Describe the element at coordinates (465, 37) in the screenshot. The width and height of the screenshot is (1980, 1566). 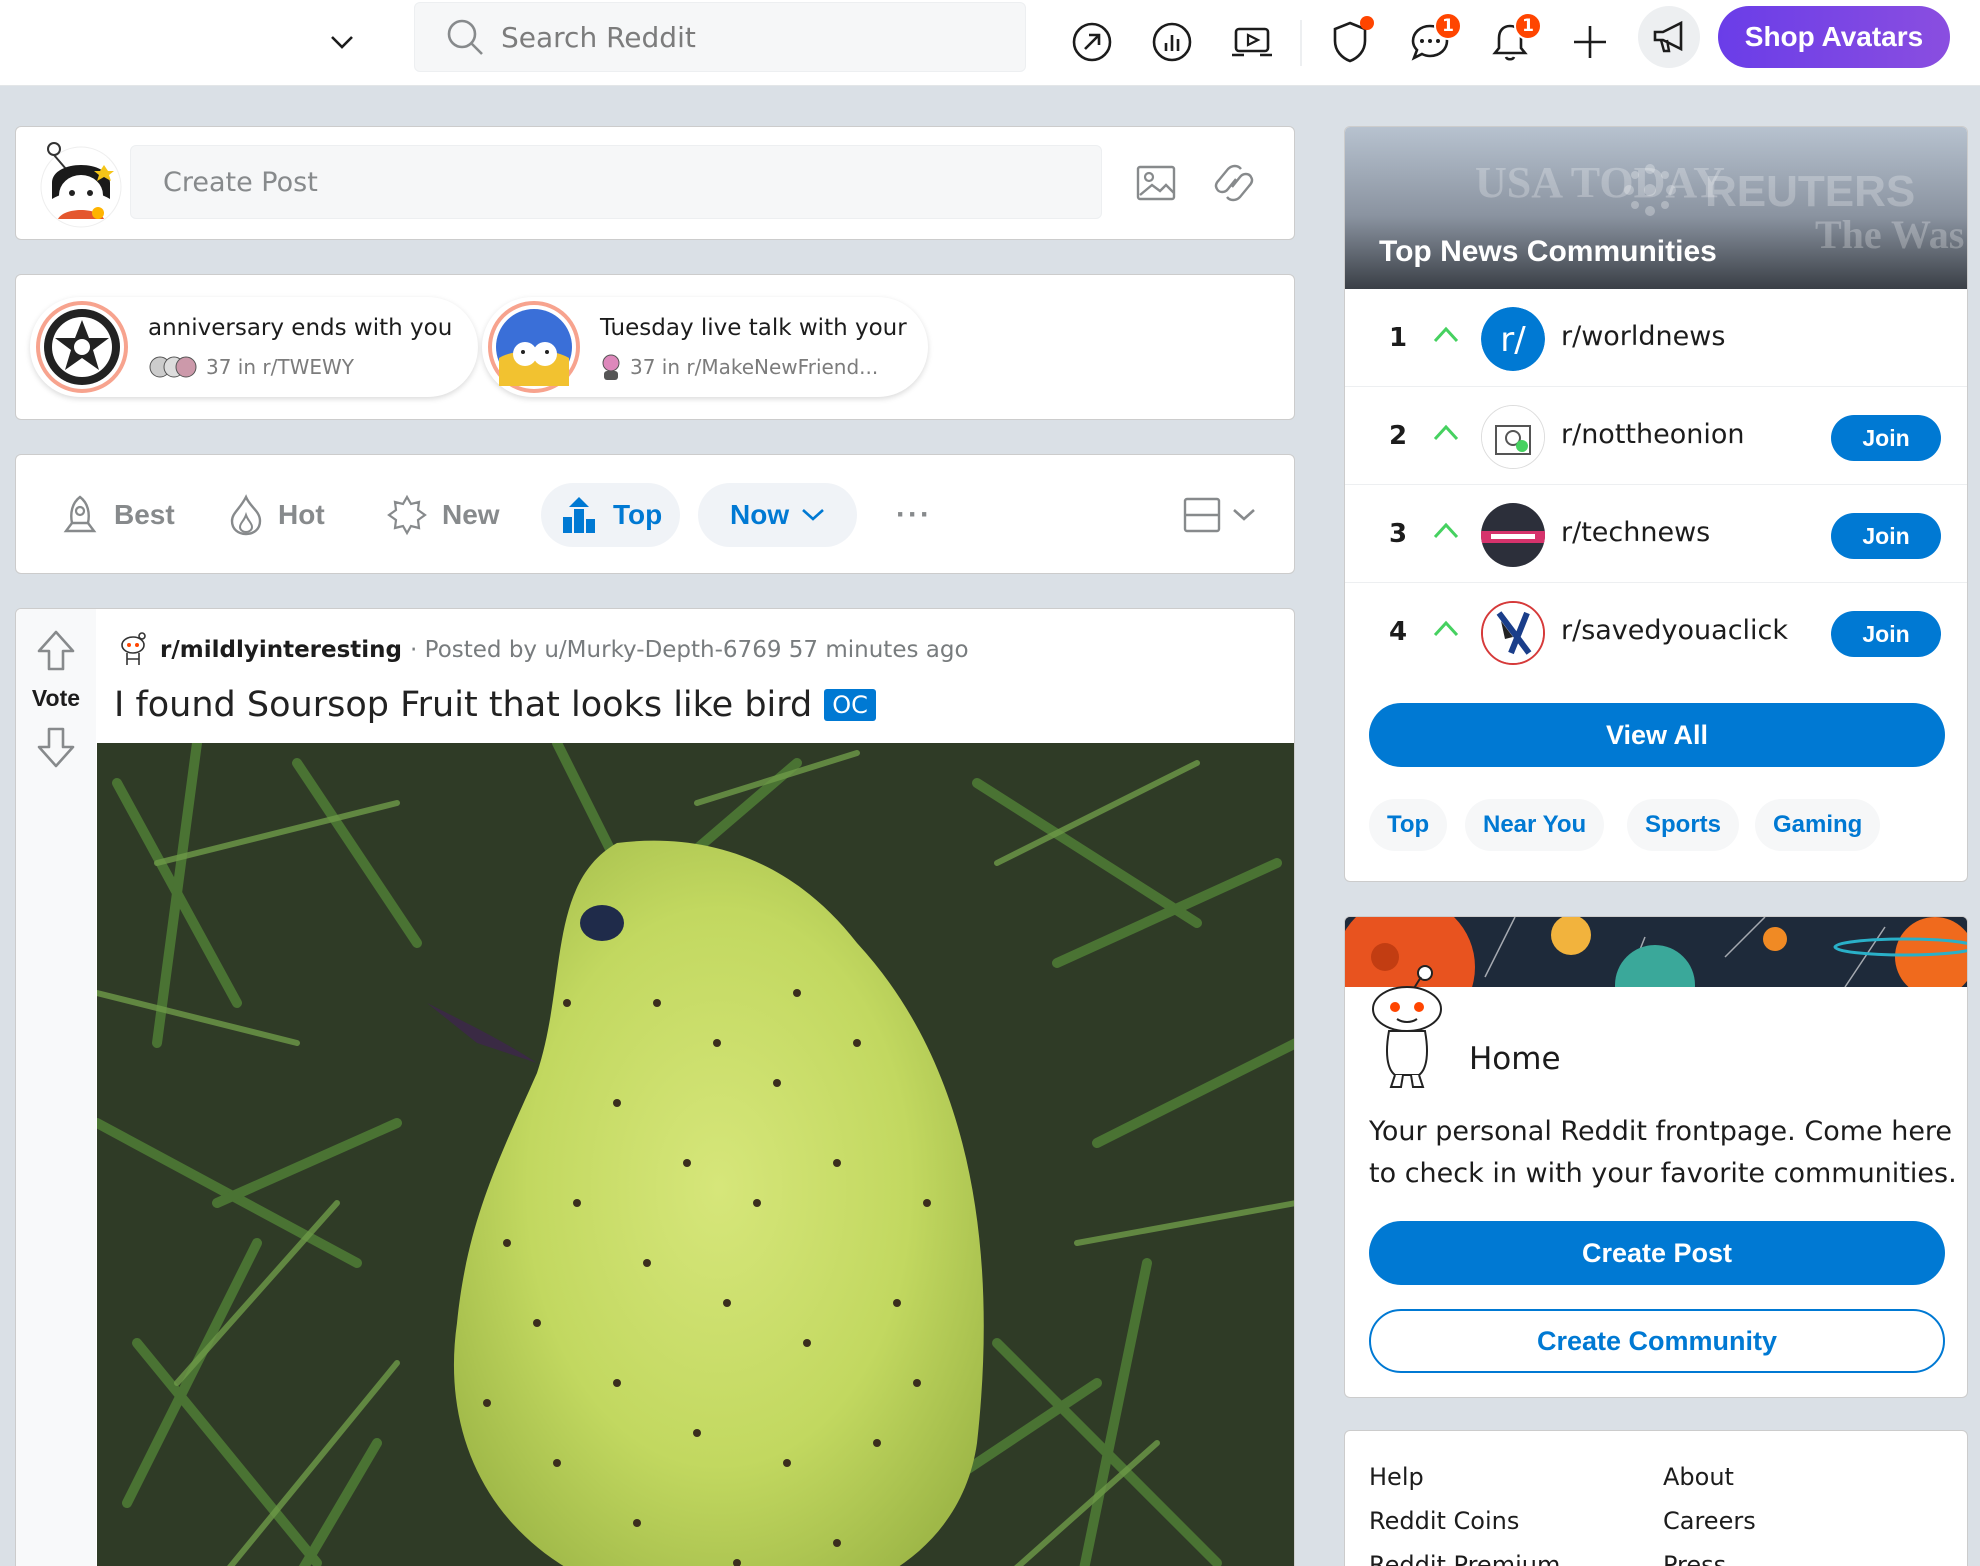
I see `search-icon` at that location.